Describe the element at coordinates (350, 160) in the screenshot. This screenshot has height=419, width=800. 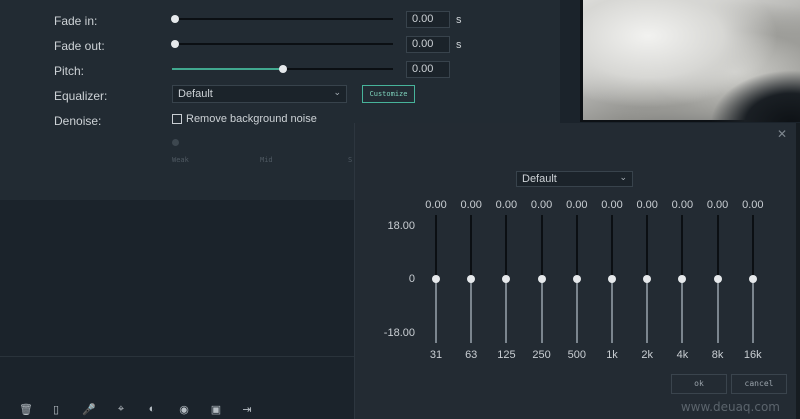
I see `denoise-level-strong: S` at that location.